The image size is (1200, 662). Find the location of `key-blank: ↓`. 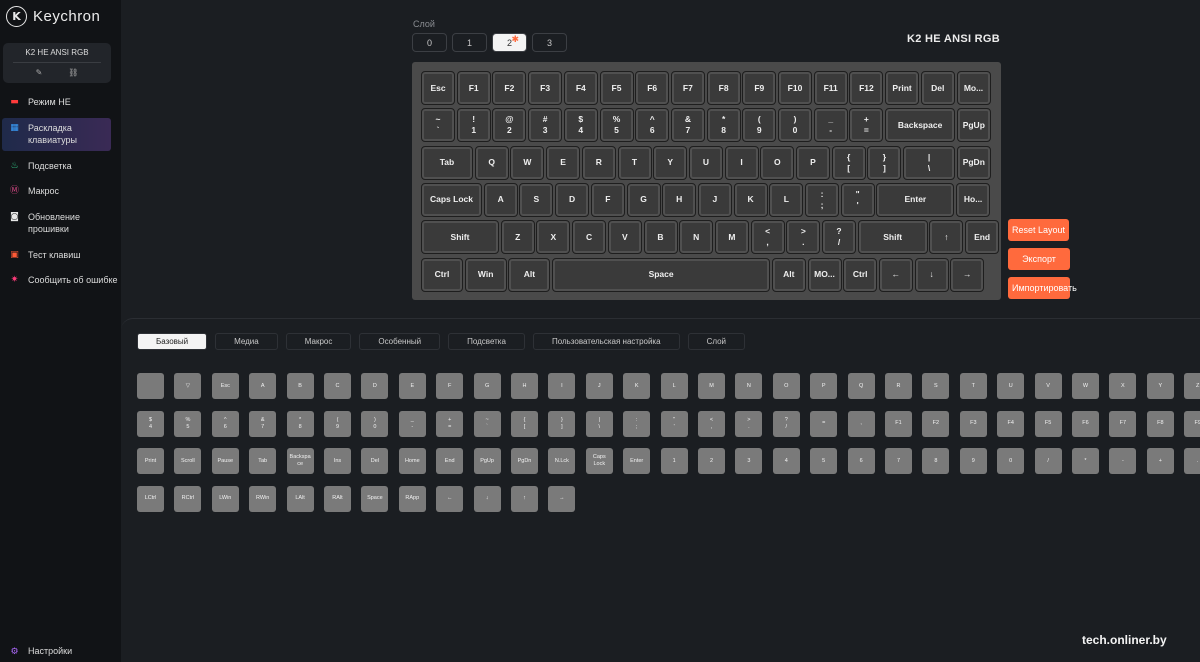

key-blank: ↓ is located at coordinates (931, 274).